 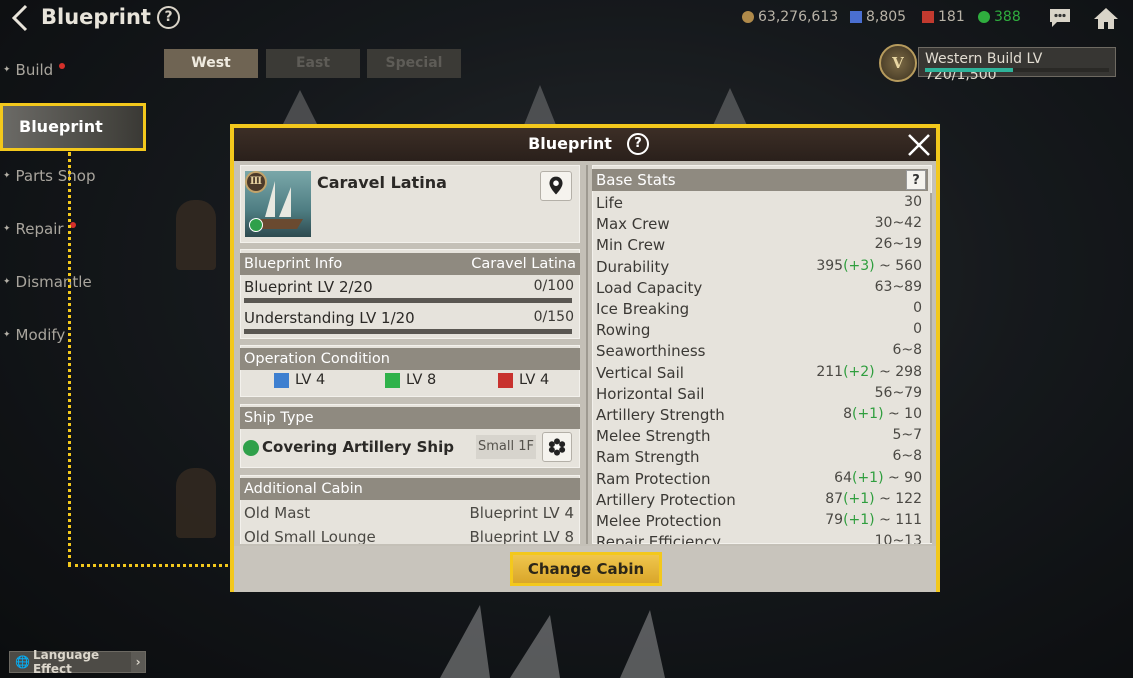 What do you see at coordinates (557, 447) in the screenshot?
I see `flower-info-icon` at bounding box center [557, 447].